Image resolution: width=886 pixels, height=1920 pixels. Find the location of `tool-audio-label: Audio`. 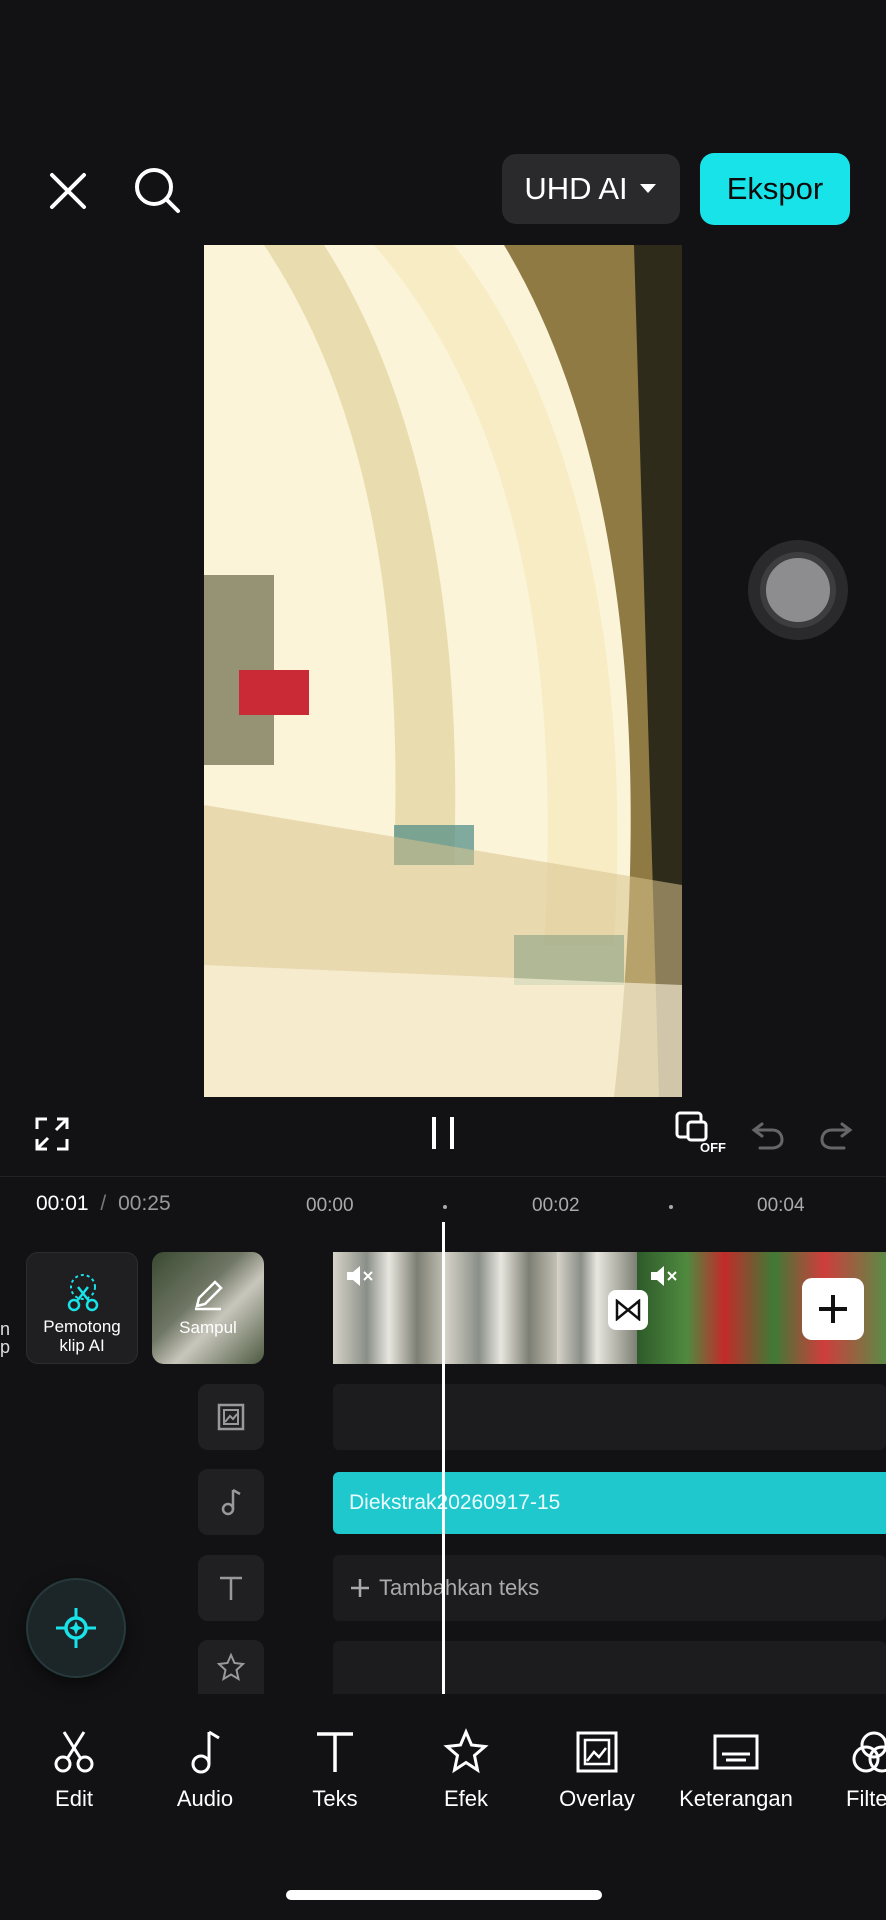

tool-audio-label: Audio is located at coordinates (205, 1798).